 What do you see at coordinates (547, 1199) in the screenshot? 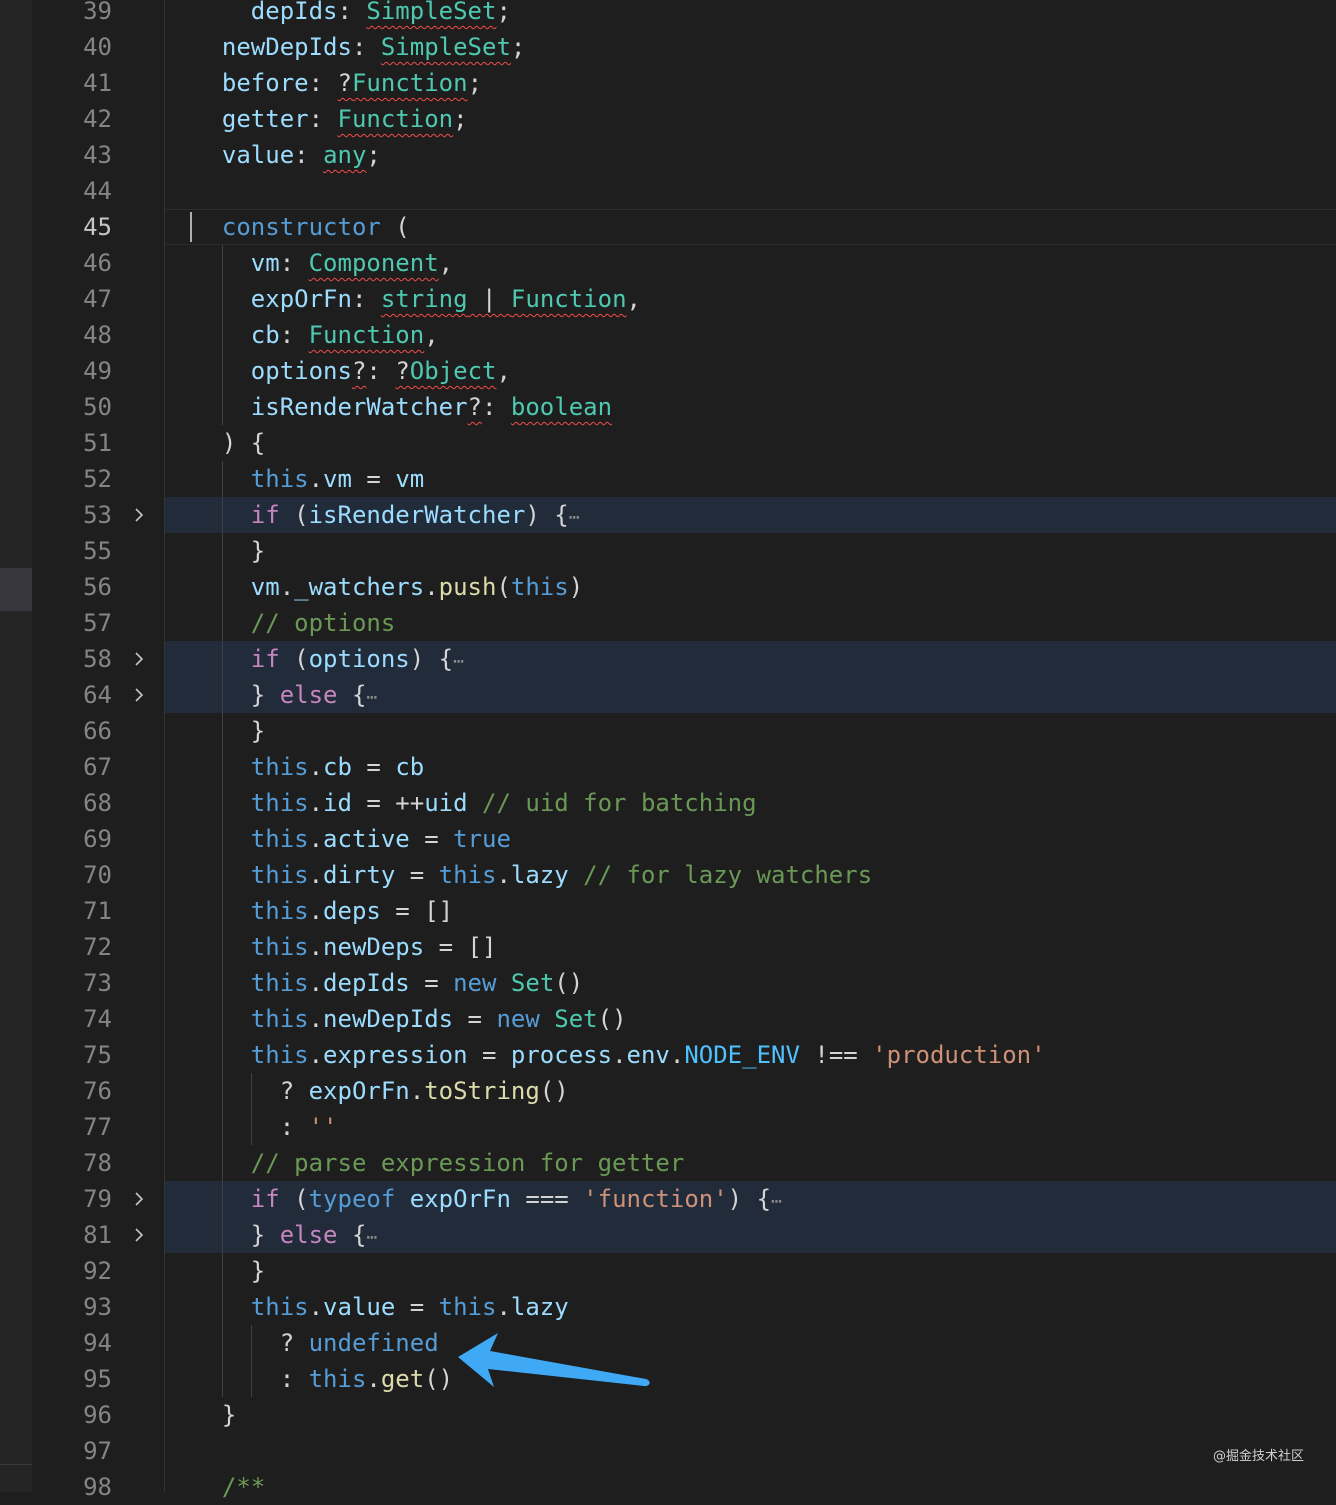
I see `code-token: ===` at bounding box center [547, 1199].